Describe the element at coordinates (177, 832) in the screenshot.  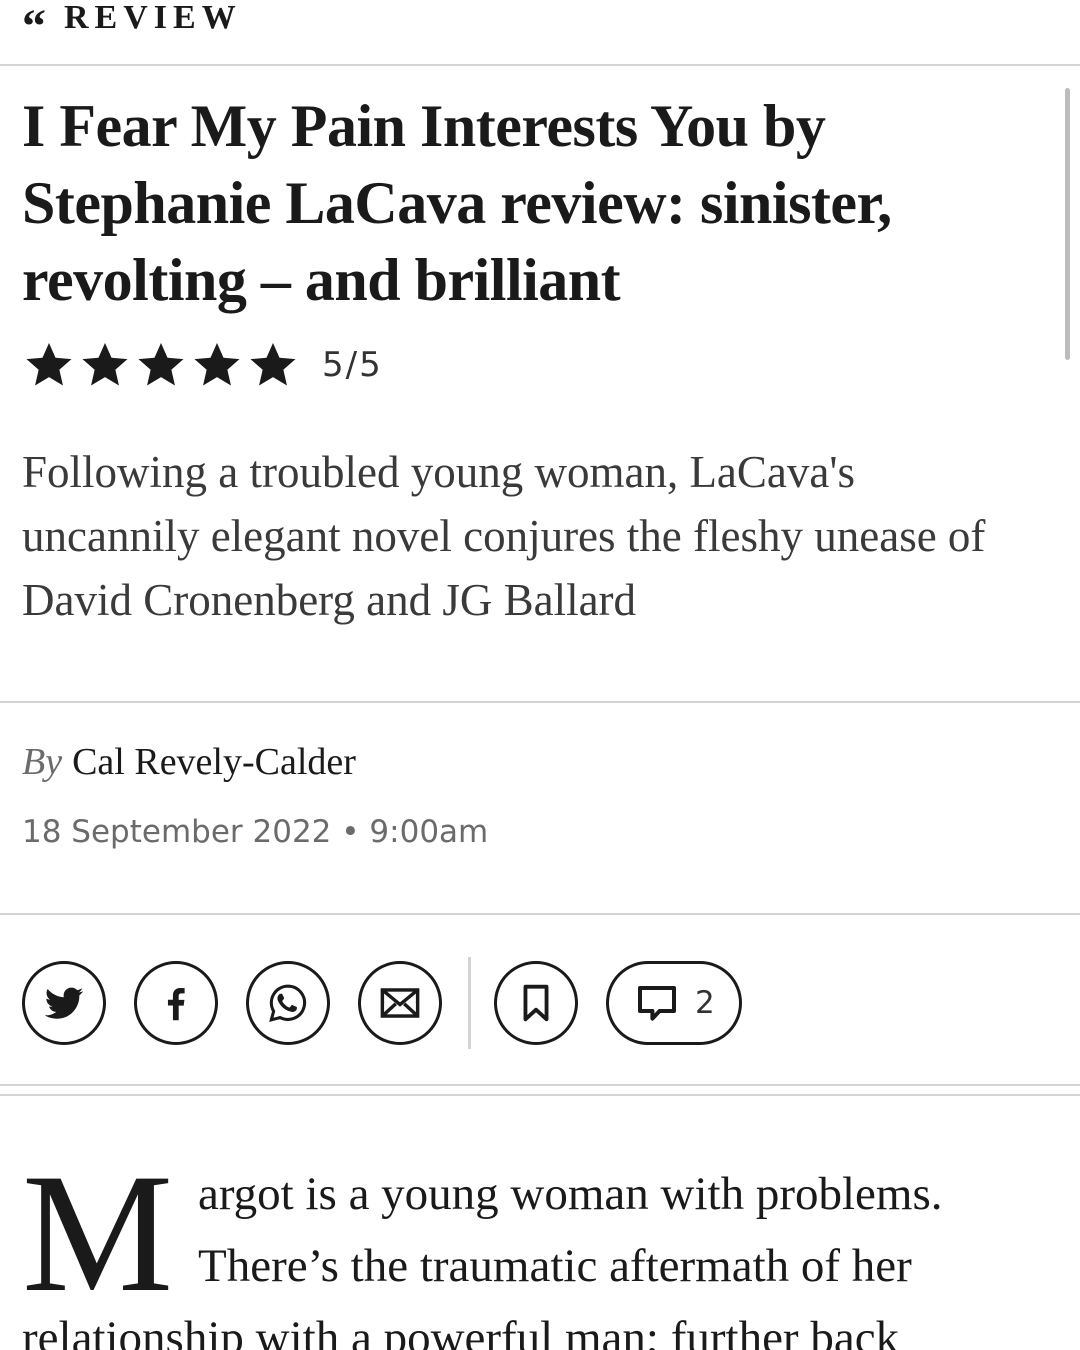
I see `date-text: 18 September 2022` at that location.